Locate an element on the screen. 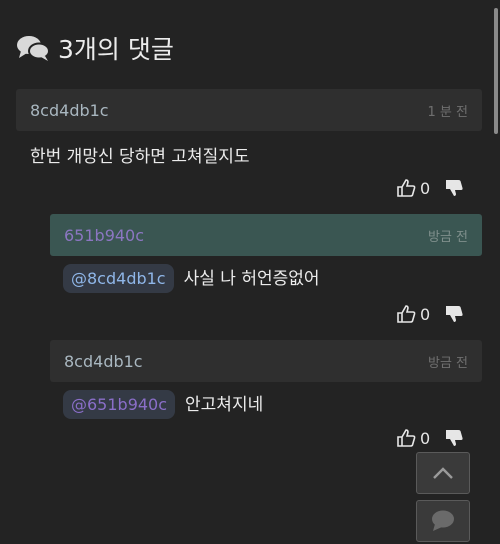 The height and width of the screenshot is (544, 500). comment-body: 한번 개망신 당하면 고쳐질지도 is located at coordinates (140, 154).